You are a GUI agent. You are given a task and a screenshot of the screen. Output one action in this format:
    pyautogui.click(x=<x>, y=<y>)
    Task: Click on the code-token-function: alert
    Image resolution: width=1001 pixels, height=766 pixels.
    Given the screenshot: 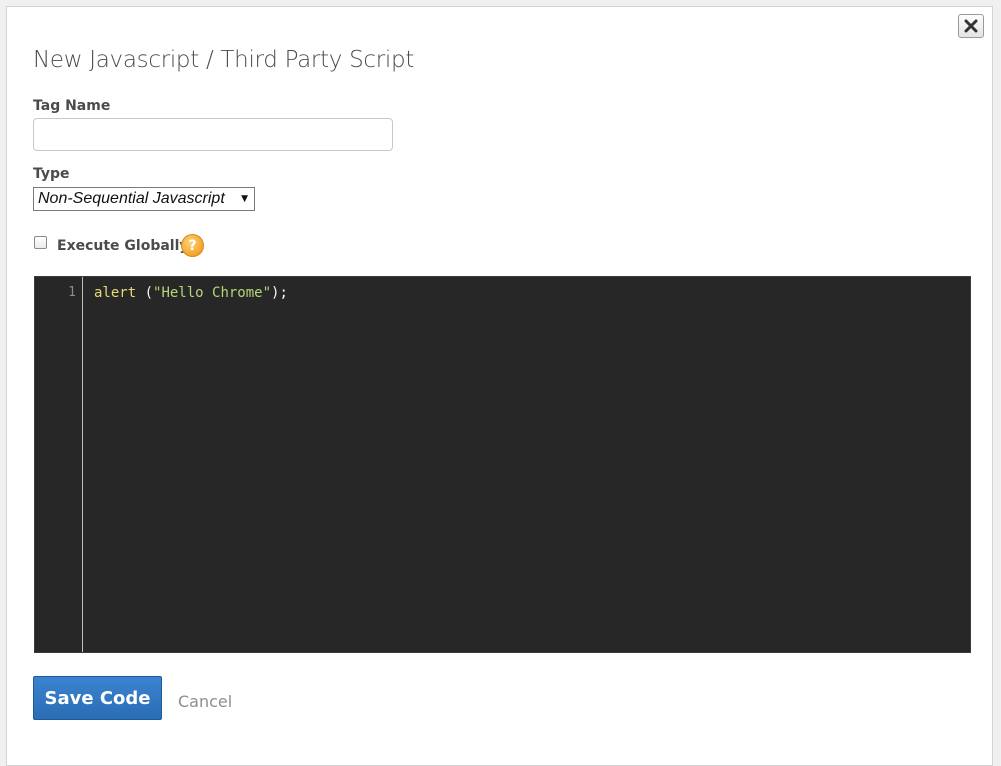 What is the action you would take?
    pyautogui.click(x=115, y=293)
    